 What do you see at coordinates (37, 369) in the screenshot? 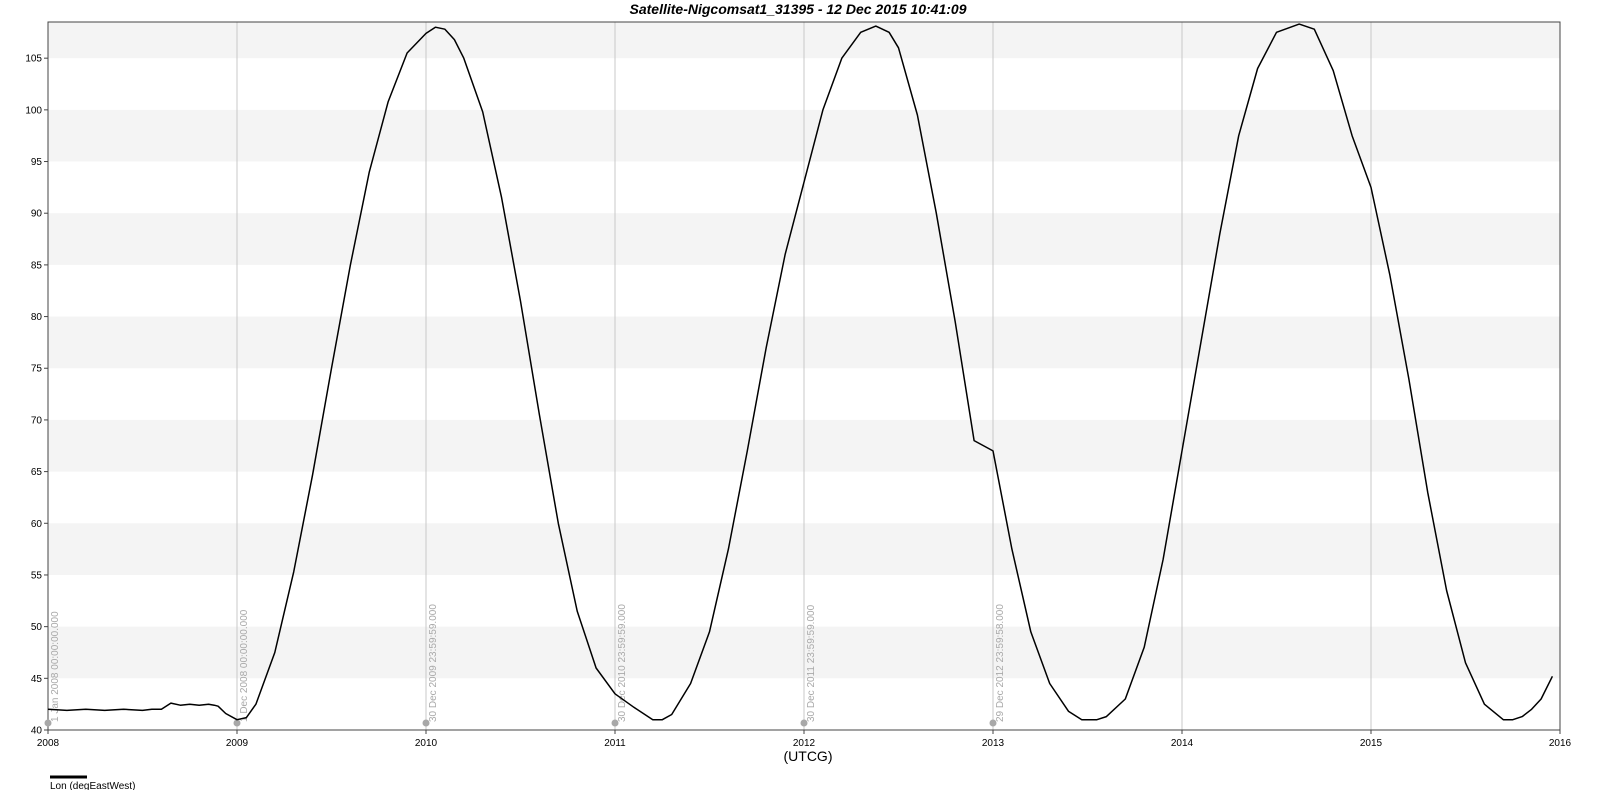
I see `y-tick-label: 75` at bounding box center [37, 369].